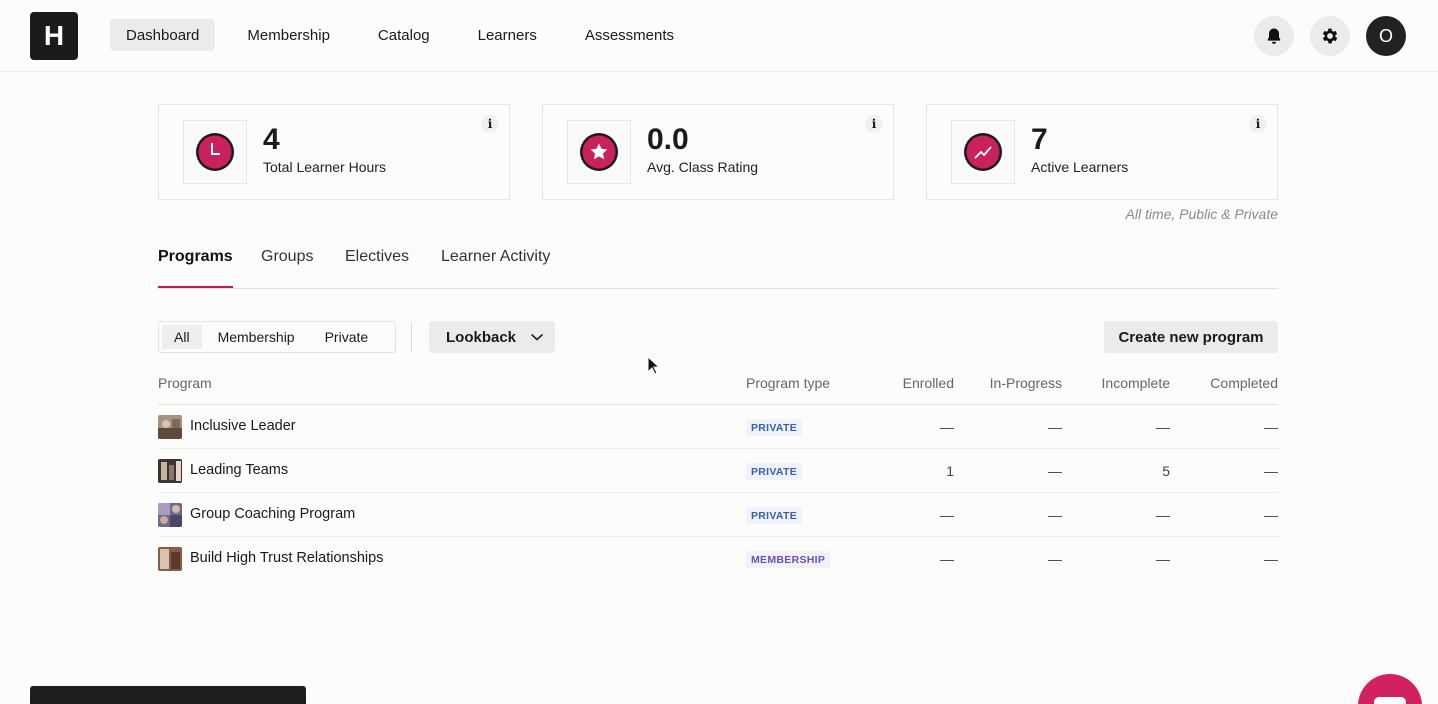 This screenshot has height=704, width=1438. What do you see at coordinates (1102, 152) in the screenshot?
I see `stat-card-active-learners: 7 Active Learners i` at bounding box center [1102, 152].